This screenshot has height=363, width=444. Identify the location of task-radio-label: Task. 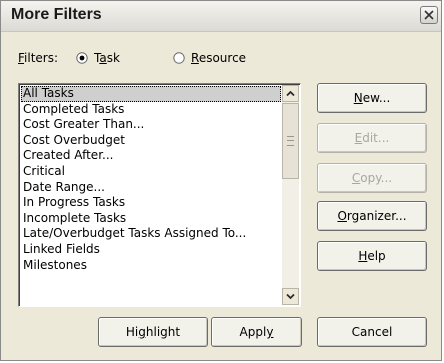
(107, 58).